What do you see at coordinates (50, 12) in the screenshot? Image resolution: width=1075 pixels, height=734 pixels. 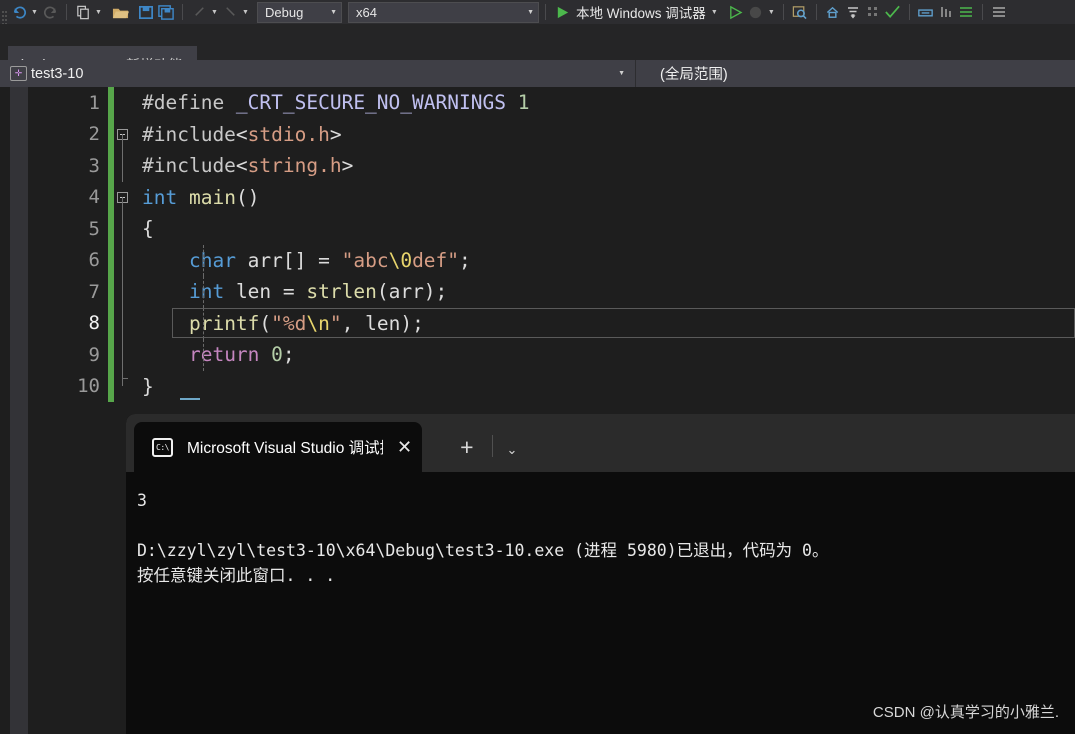 I see `redo-icon` at bounding box center [50, 12].